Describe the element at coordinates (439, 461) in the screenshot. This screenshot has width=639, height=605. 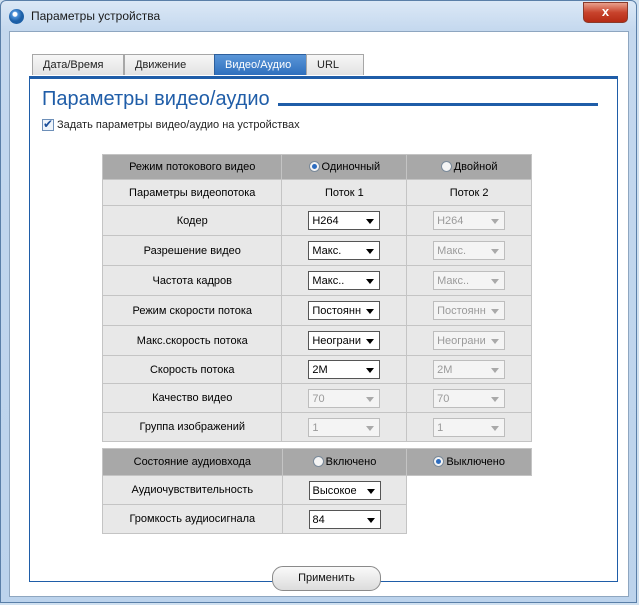
I see `radio-audio-off` at that location.